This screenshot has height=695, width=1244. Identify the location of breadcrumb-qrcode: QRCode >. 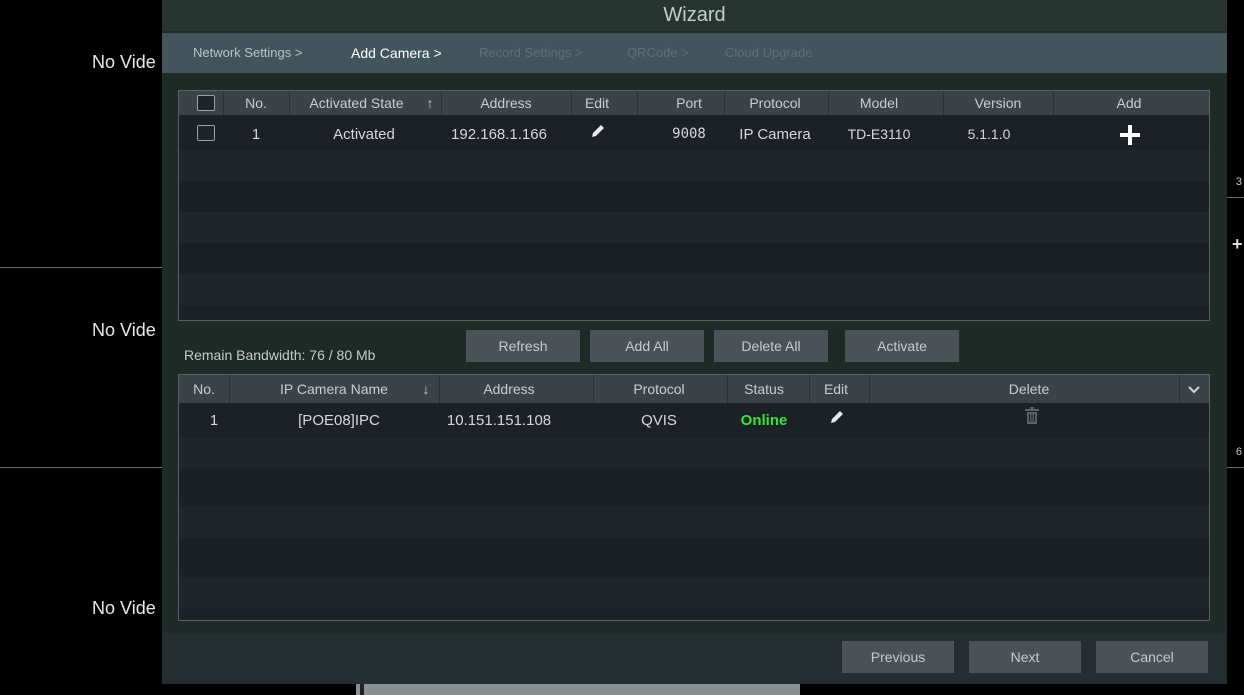
(658, 53).